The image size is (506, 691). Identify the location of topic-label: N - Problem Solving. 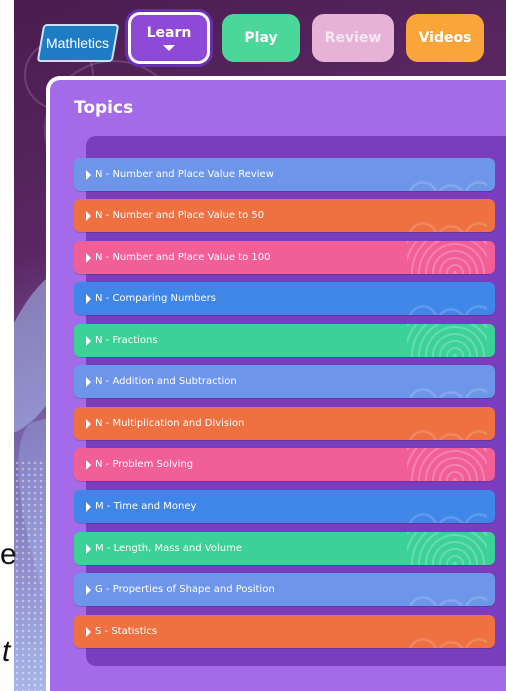
(144, 464).